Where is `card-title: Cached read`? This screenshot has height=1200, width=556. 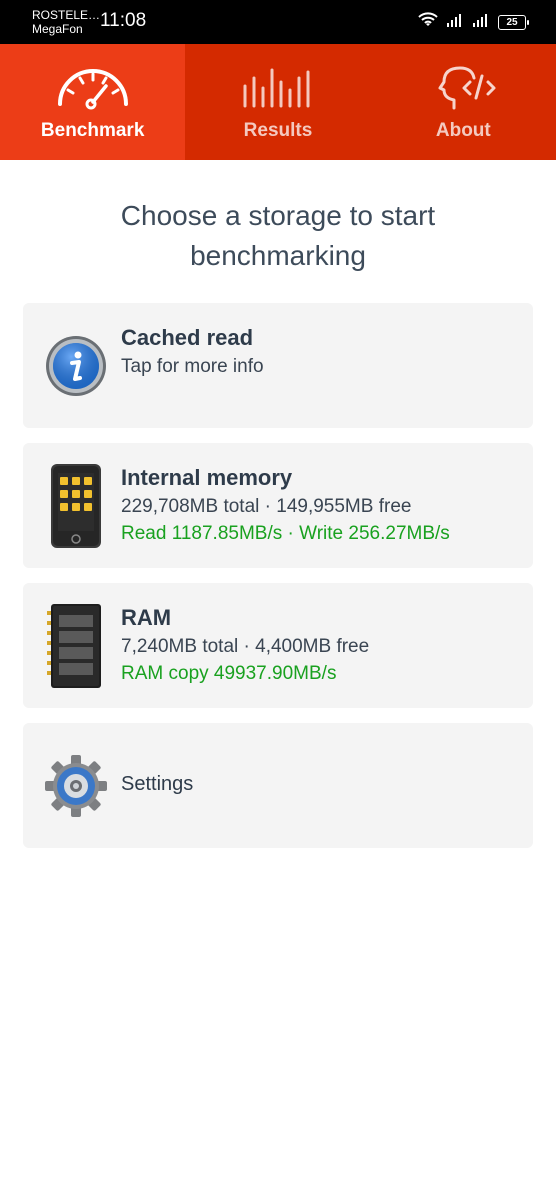 card-title: Cached read is located at coordinates (187, 337).